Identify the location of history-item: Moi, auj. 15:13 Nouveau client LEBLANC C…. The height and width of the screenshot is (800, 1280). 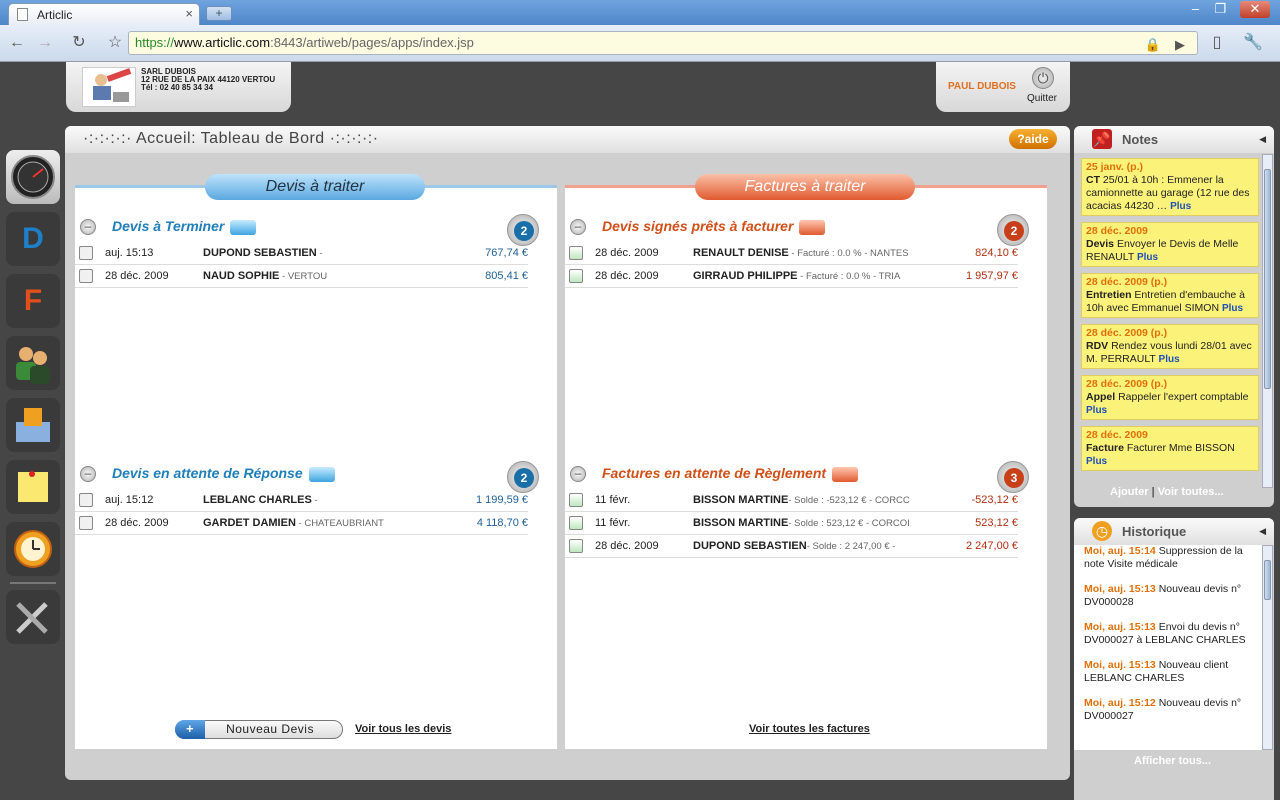
(1170, 672).